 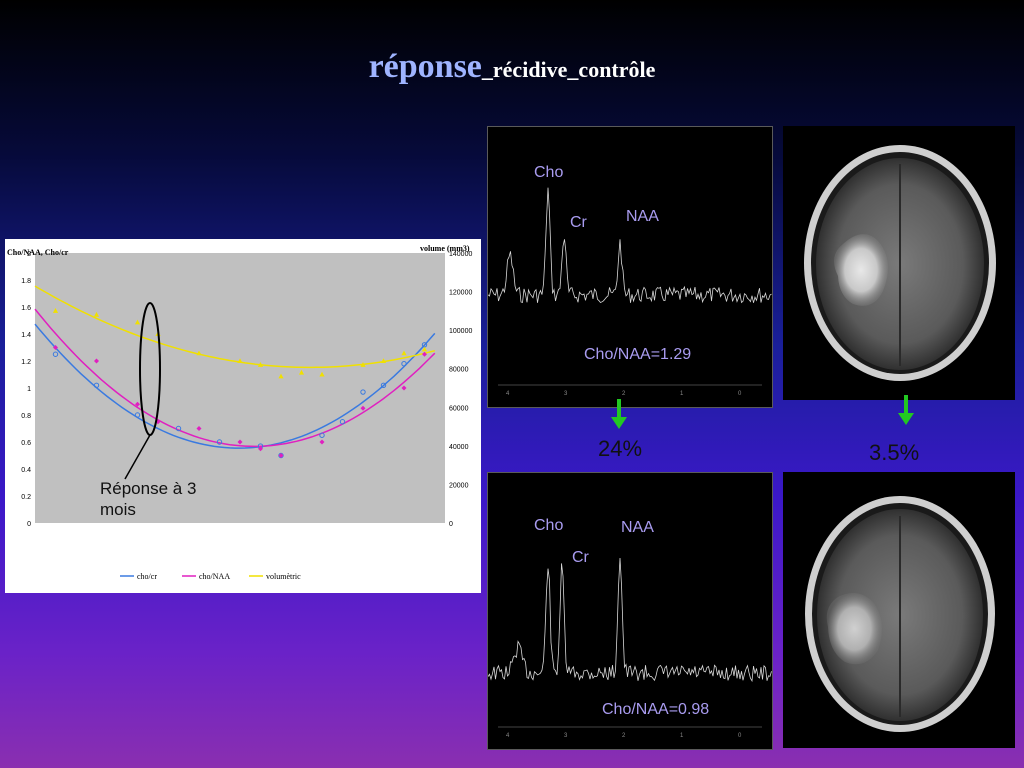 I want to click on spectrum-top: 43210 Cho Cr NAA Cho/NAA=1.29, so click(x=630, y=267).